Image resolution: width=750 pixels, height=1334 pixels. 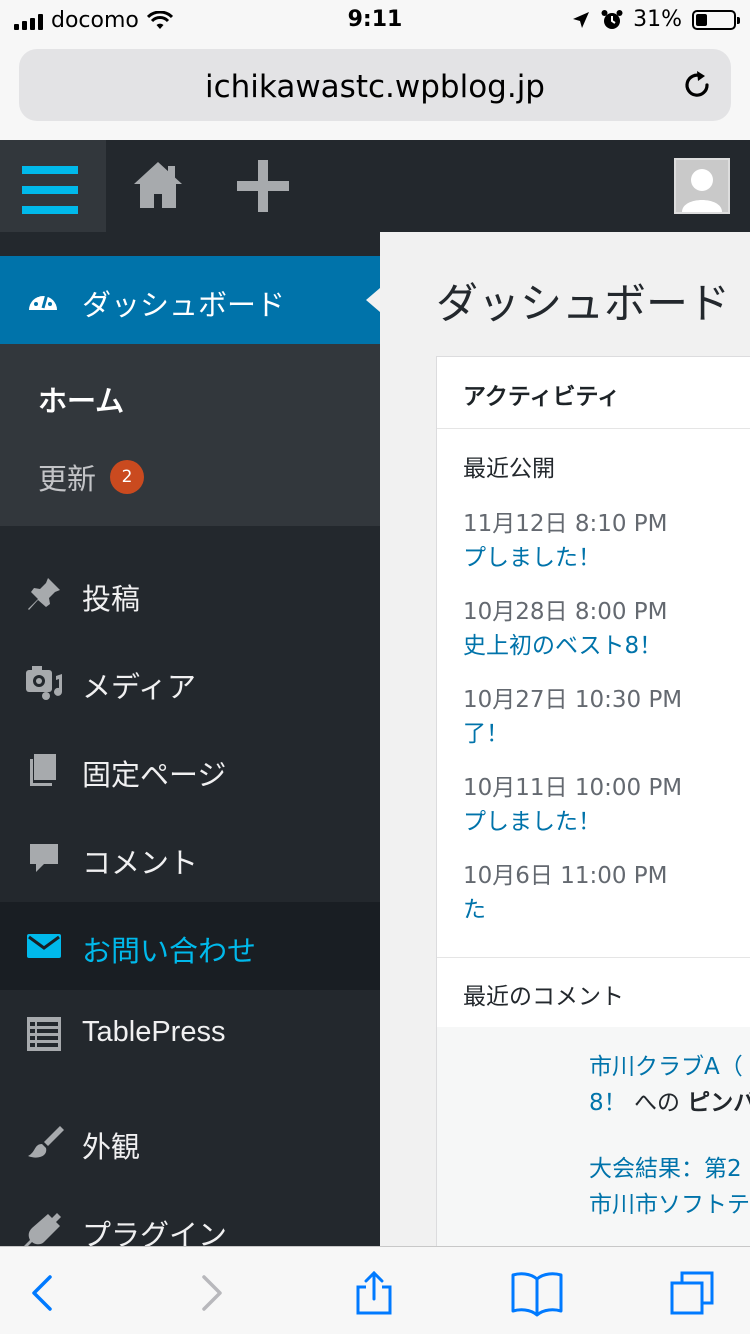 I want to click on post-link: 史上初のベスト8！, so click(x=565, y=646).